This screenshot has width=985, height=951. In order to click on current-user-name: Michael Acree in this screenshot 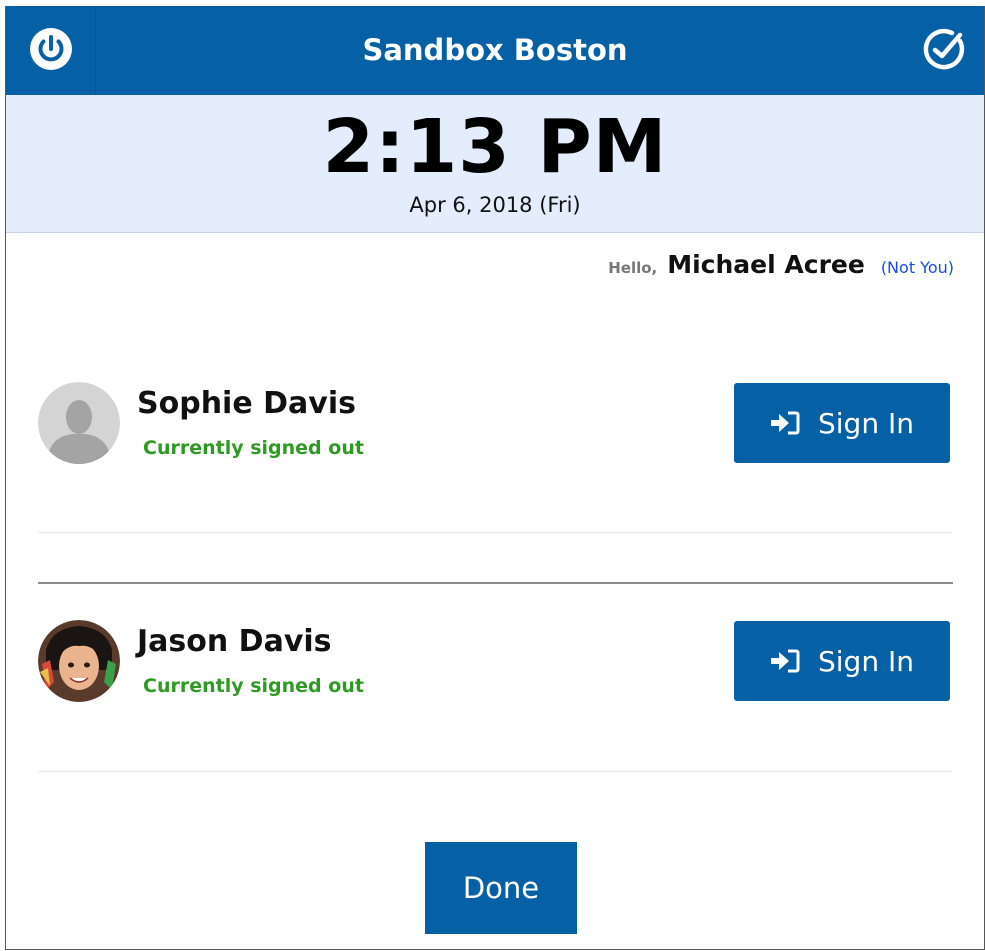, I will do `click(766, 264)`.